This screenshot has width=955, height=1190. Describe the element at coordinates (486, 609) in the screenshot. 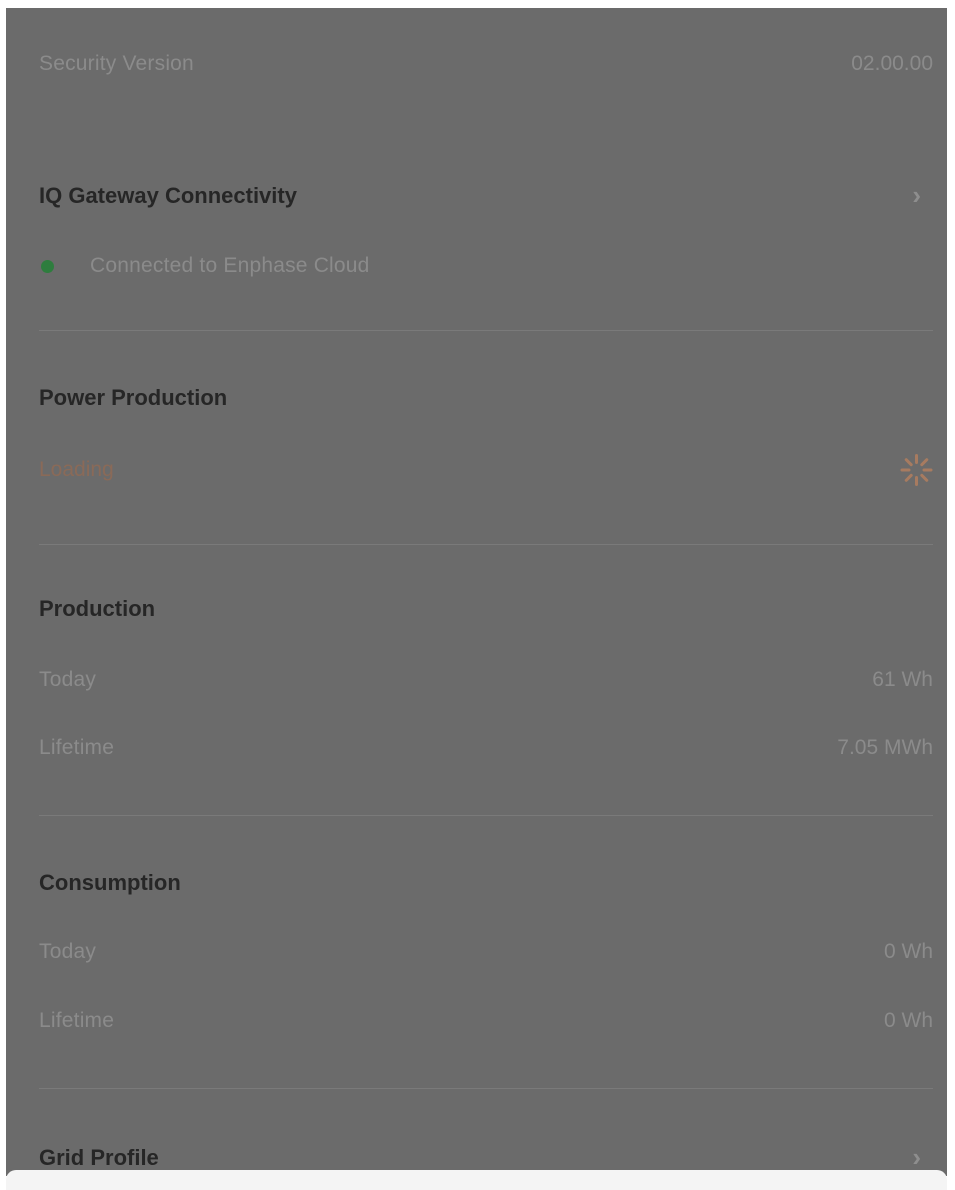

I see `production-header: Production` at that location.